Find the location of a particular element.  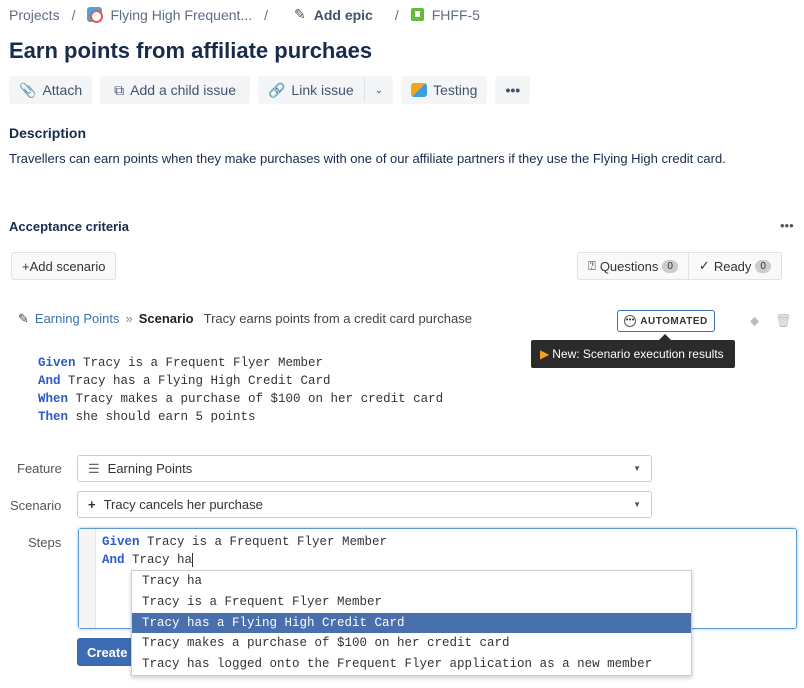

suggestion-item: Tracy is a Frequent Flyer Member is located at coordinates (411, 602).